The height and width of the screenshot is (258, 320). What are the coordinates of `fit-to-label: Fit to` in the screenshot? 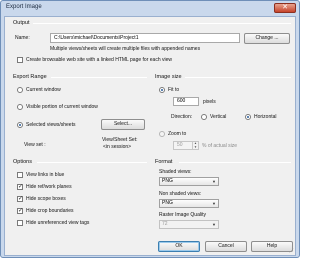 It's located at (174, 90).